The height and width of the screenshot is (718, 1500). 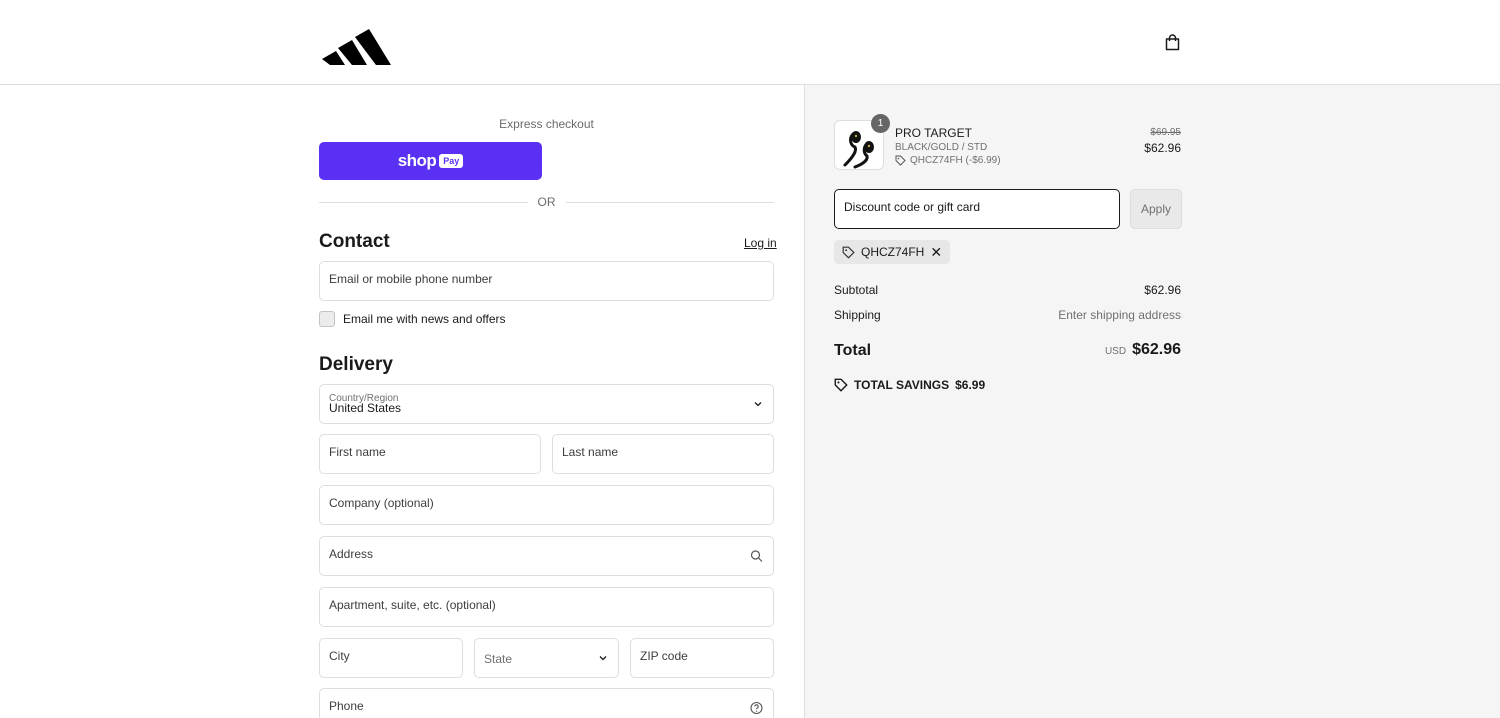 What do you see at coordinates (339, 656) in the screenshot?
I see `city-placeholder: City` at bounding box center [339, 656].